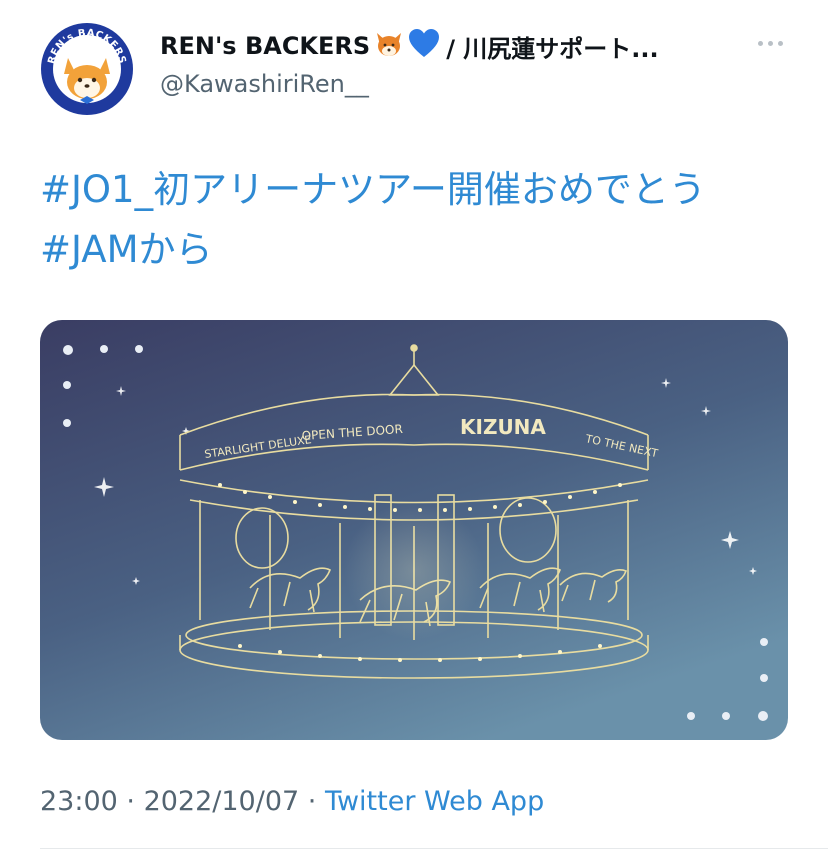 Image resolution: width=828 pixels, height=851 pixels. What do you see at coordinates (264, 84) in the screenshot?
I see `author-handle: @KawashiriRen__` at bounding box center [264, 84].